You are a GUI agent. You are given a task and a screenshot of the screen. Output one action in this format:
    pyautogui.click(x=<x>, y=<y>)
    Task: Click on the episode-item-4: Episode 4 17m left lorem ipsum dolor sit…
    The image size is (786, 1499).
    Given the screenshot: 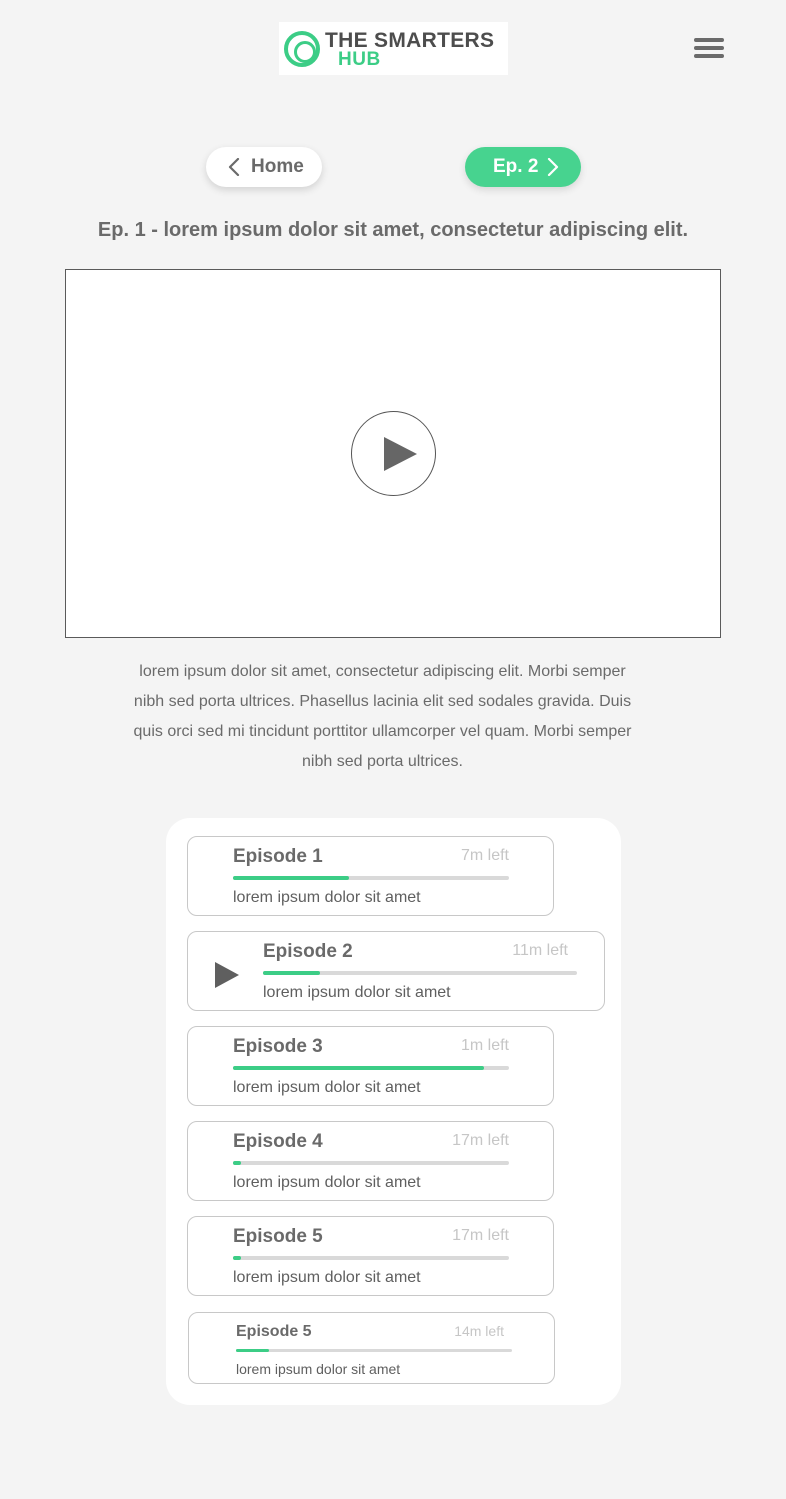 What is the action you would take?
    pyautogui.click(x=370, y=1161)
    